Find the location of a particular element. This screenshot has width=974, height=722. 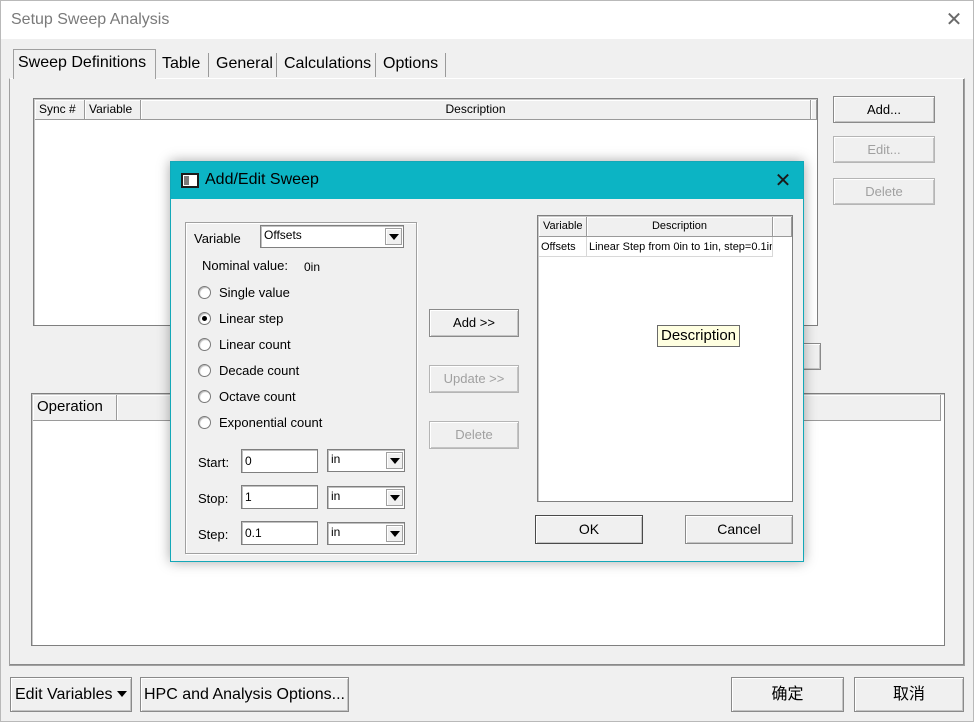

start-unit-select: in is located at coordinates (366, 460).